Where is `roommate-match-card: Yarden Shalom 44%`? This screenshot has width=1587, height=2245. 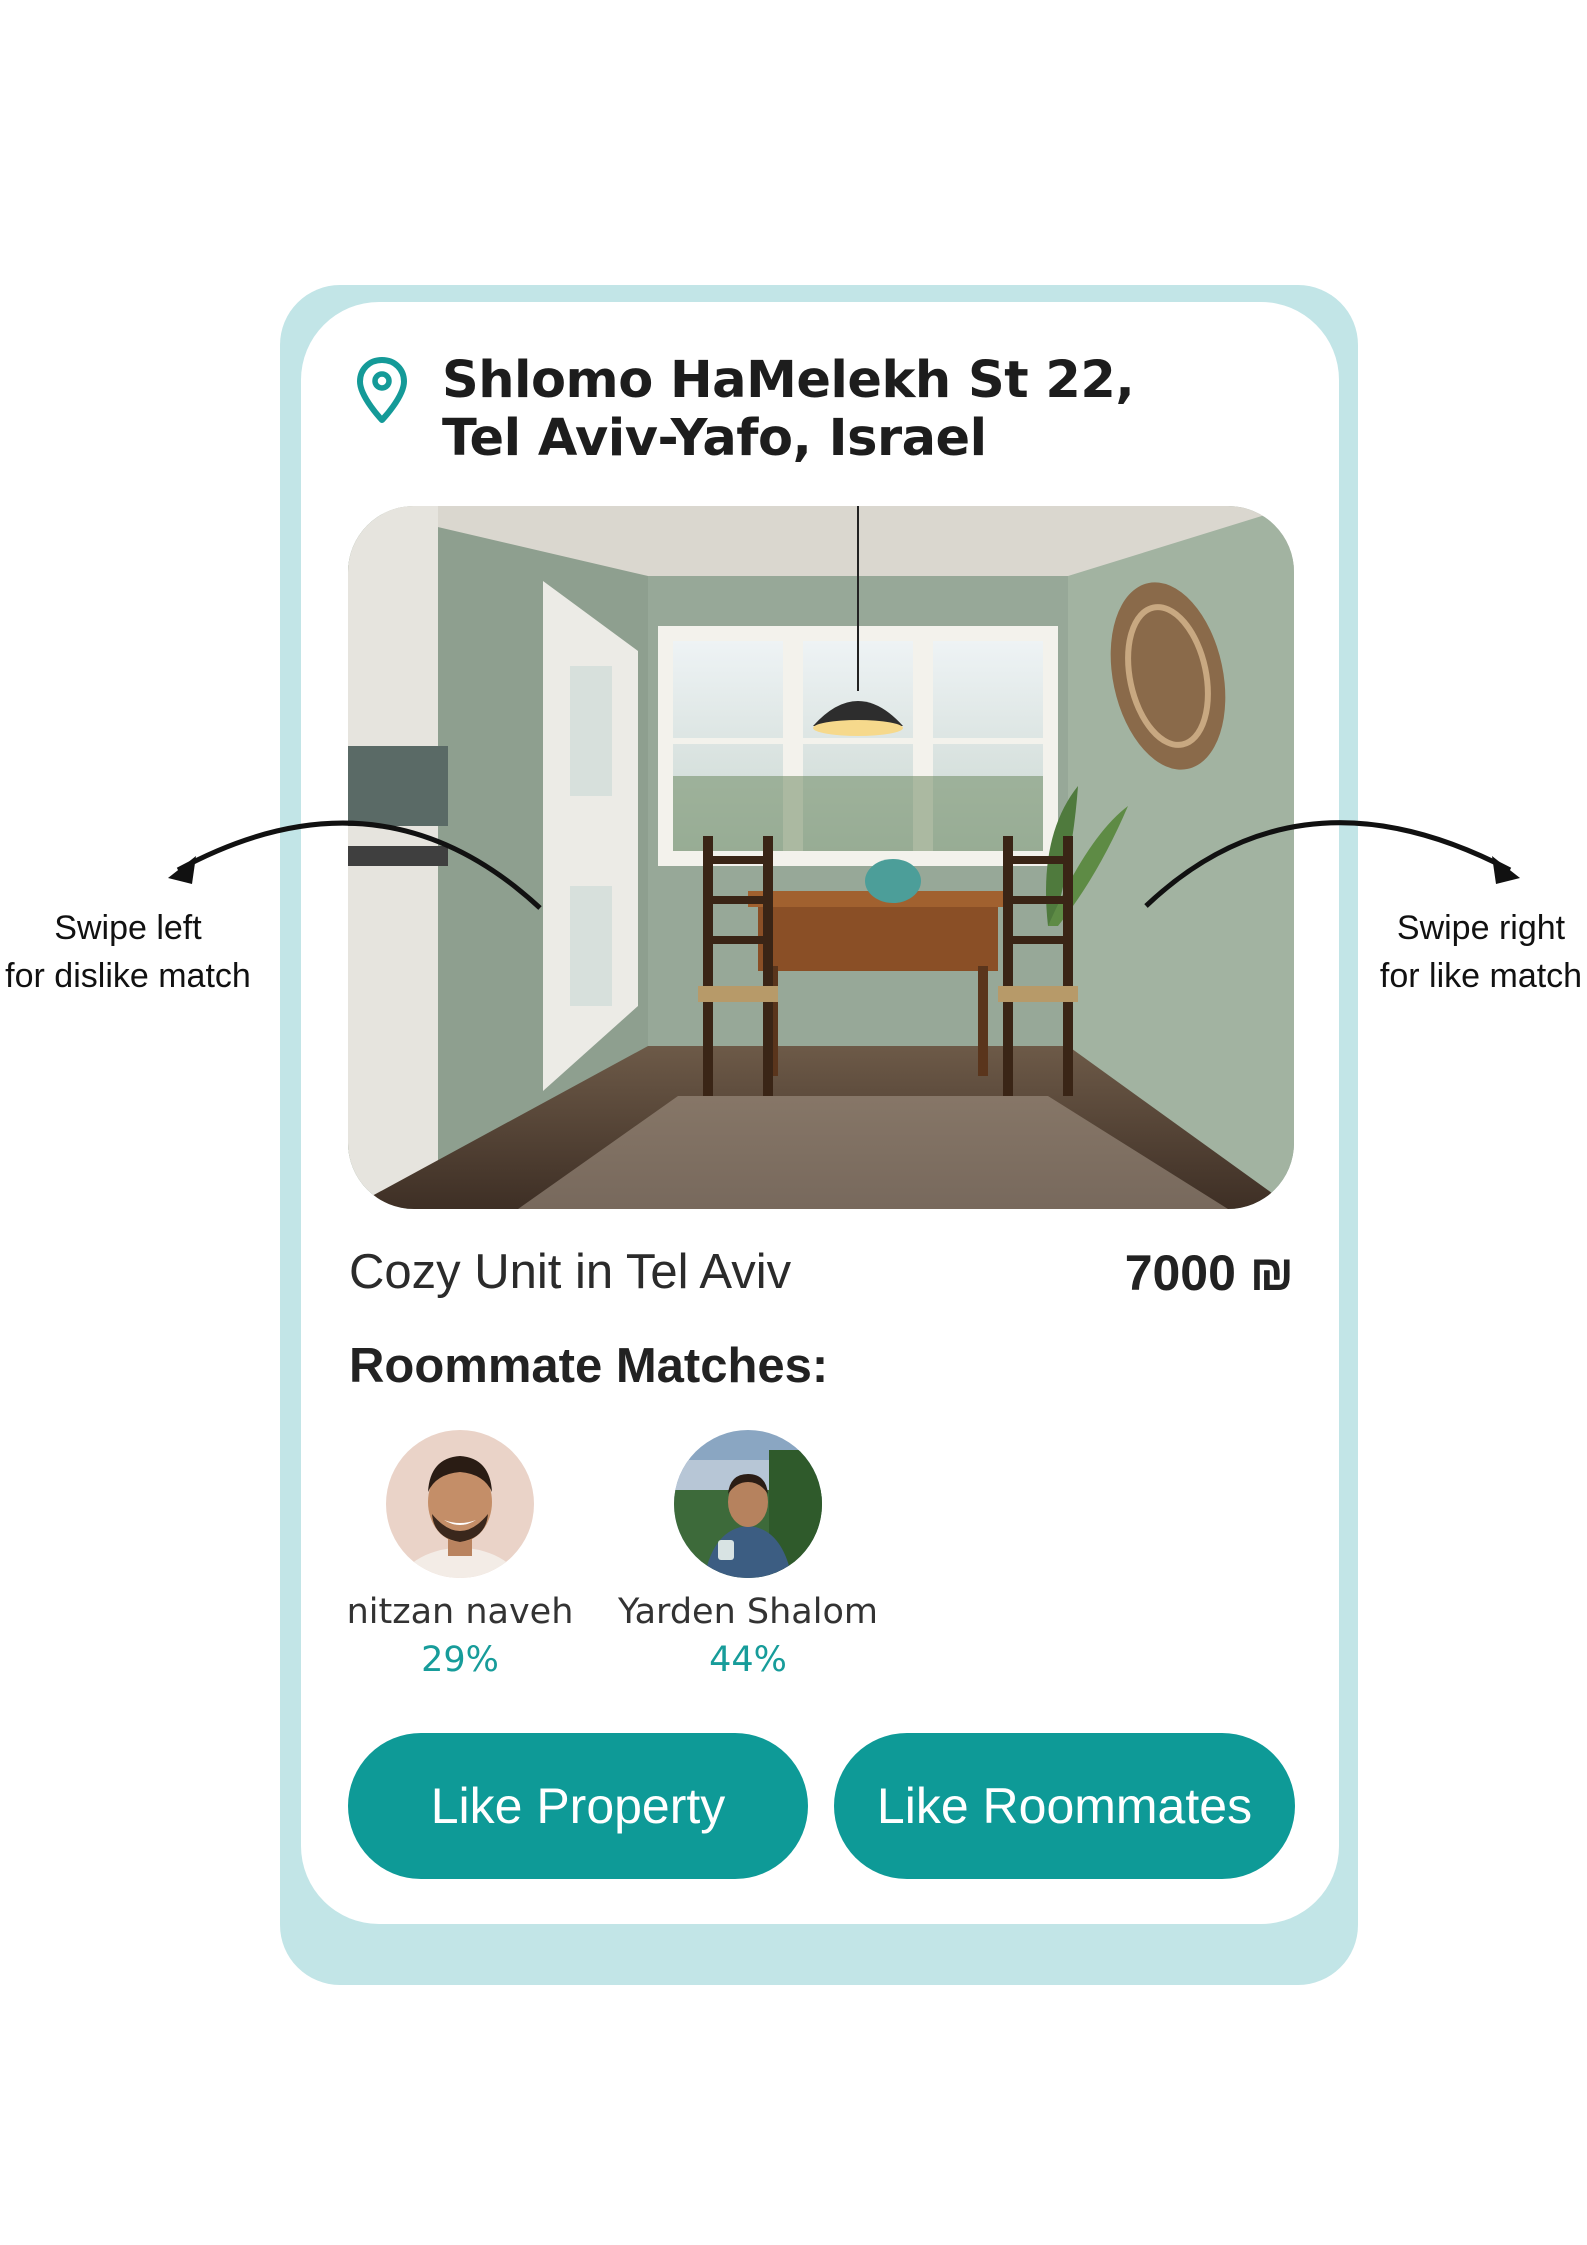
roommate-match-card: Yarden Shalom 44% is located at coordinates (748, 1555).